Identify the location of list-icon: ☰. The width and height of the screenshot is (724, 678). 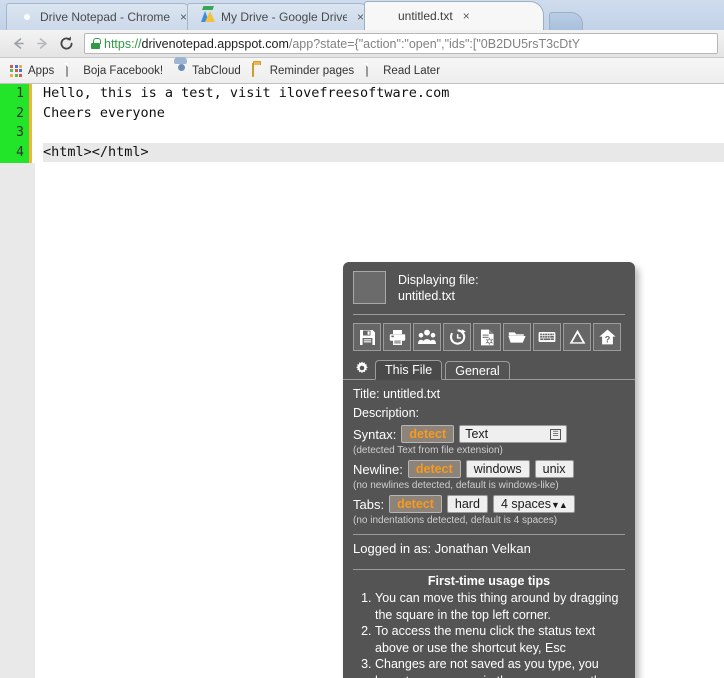
(556, 434).